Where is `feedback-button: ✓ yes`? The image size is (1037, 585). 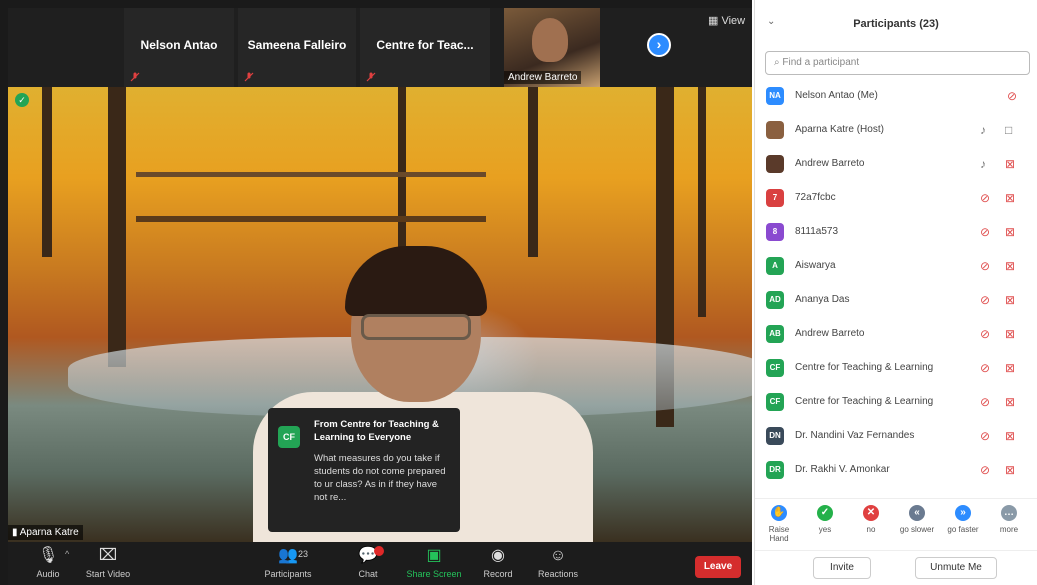 feedback-button: ✓ yes is located at coordinates (825, 519).